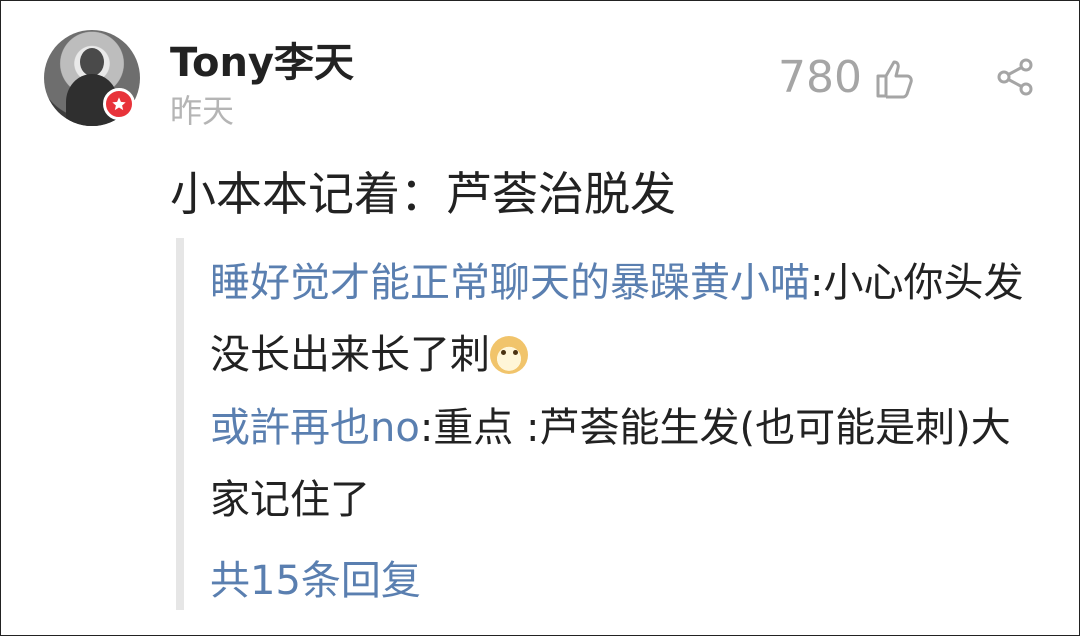 This screenshot has width=1082, height=638. Describe the element at coordinates (180, 424) in the screenshot. I see `replies-divider` at that location.